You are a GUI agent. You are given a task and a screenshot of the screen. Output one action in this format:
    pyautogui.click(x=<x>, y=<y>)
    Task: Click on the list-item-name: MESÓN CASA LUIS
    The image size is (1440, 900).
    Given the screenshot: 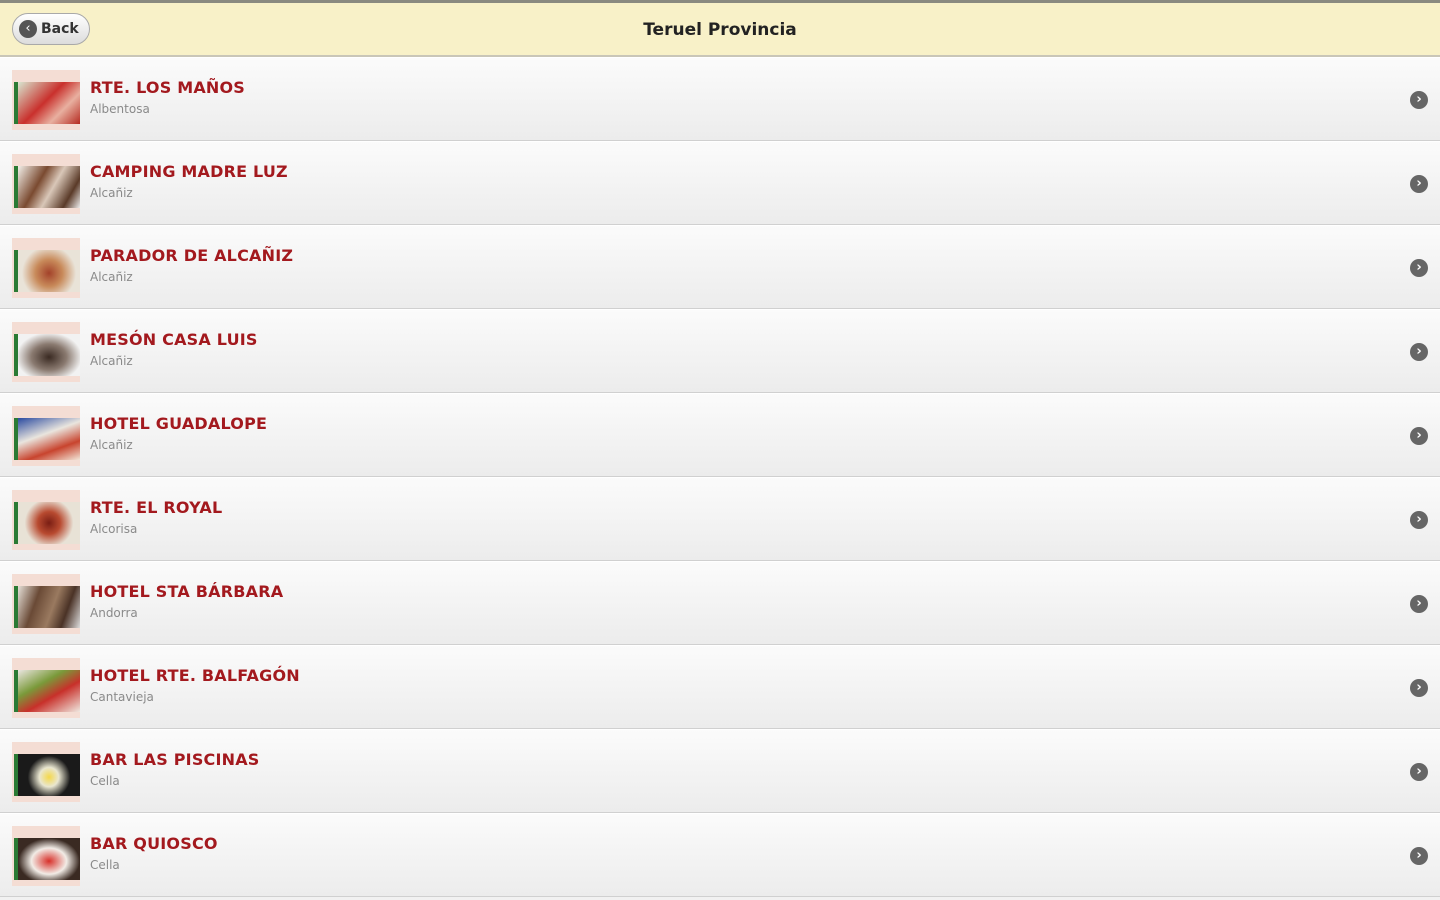 What is the action you would take?
    pyautogui.click(x=174, y=339)
    